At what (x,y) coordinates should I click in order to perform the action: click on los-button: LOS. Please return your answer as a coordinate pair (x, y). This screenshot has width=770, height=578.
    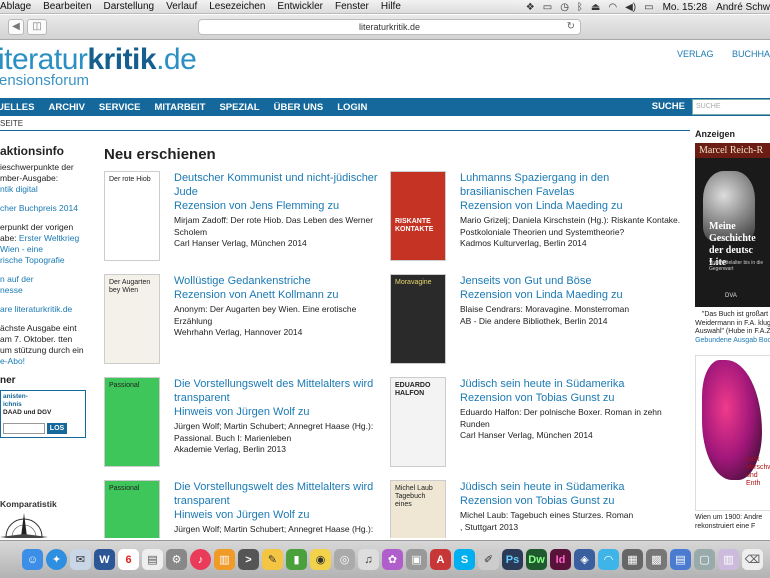
    Looking at the image, I should click on (57, 428).